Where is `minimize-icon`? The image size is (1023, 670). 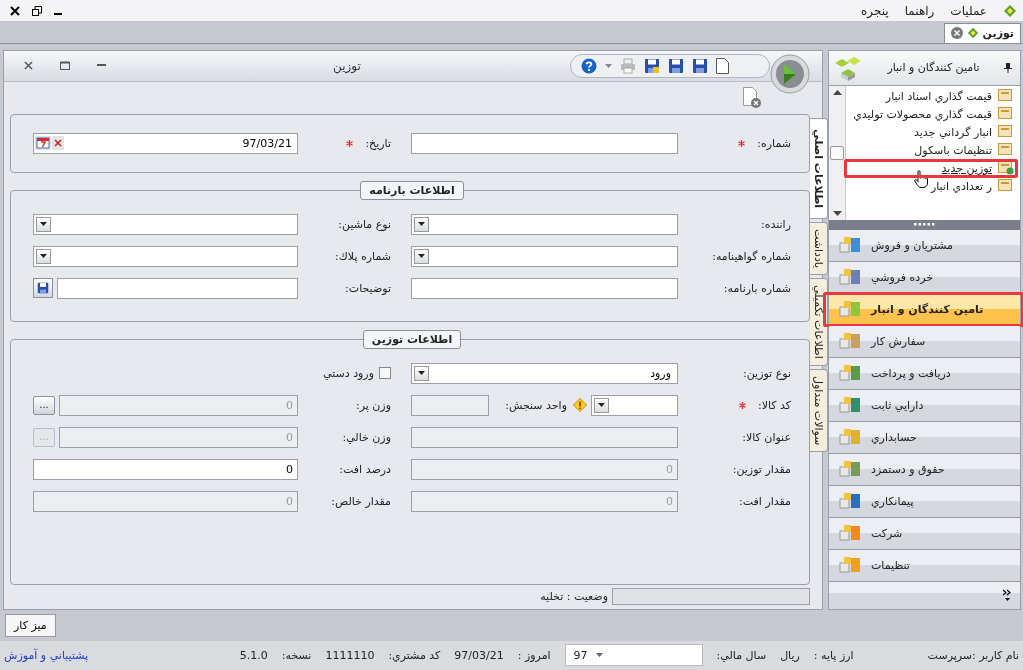 minimize-icon is located at coordinates (101, 66).